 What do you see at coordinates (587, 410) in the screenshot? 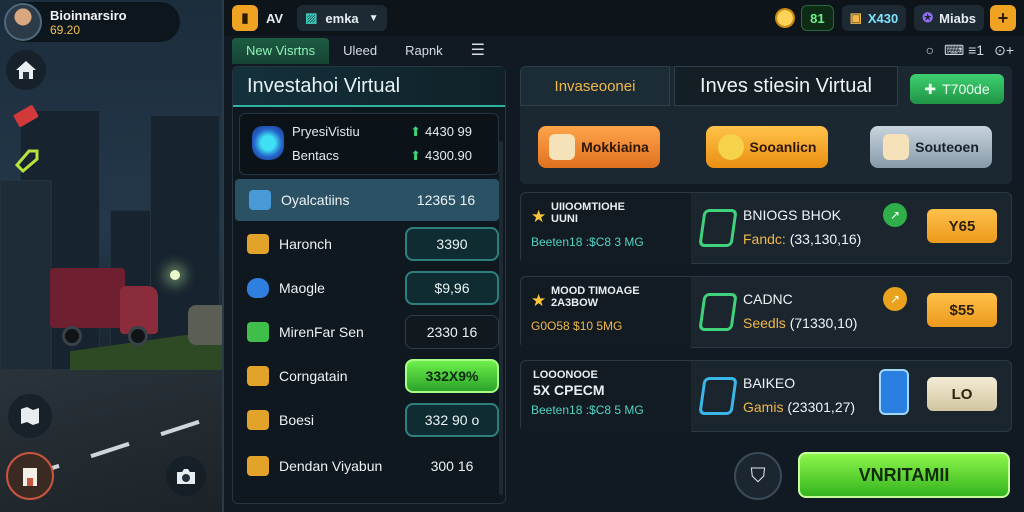
I see `card-sub: Beeten18 :$C8 5 MG` at bounding box center [587, 410].